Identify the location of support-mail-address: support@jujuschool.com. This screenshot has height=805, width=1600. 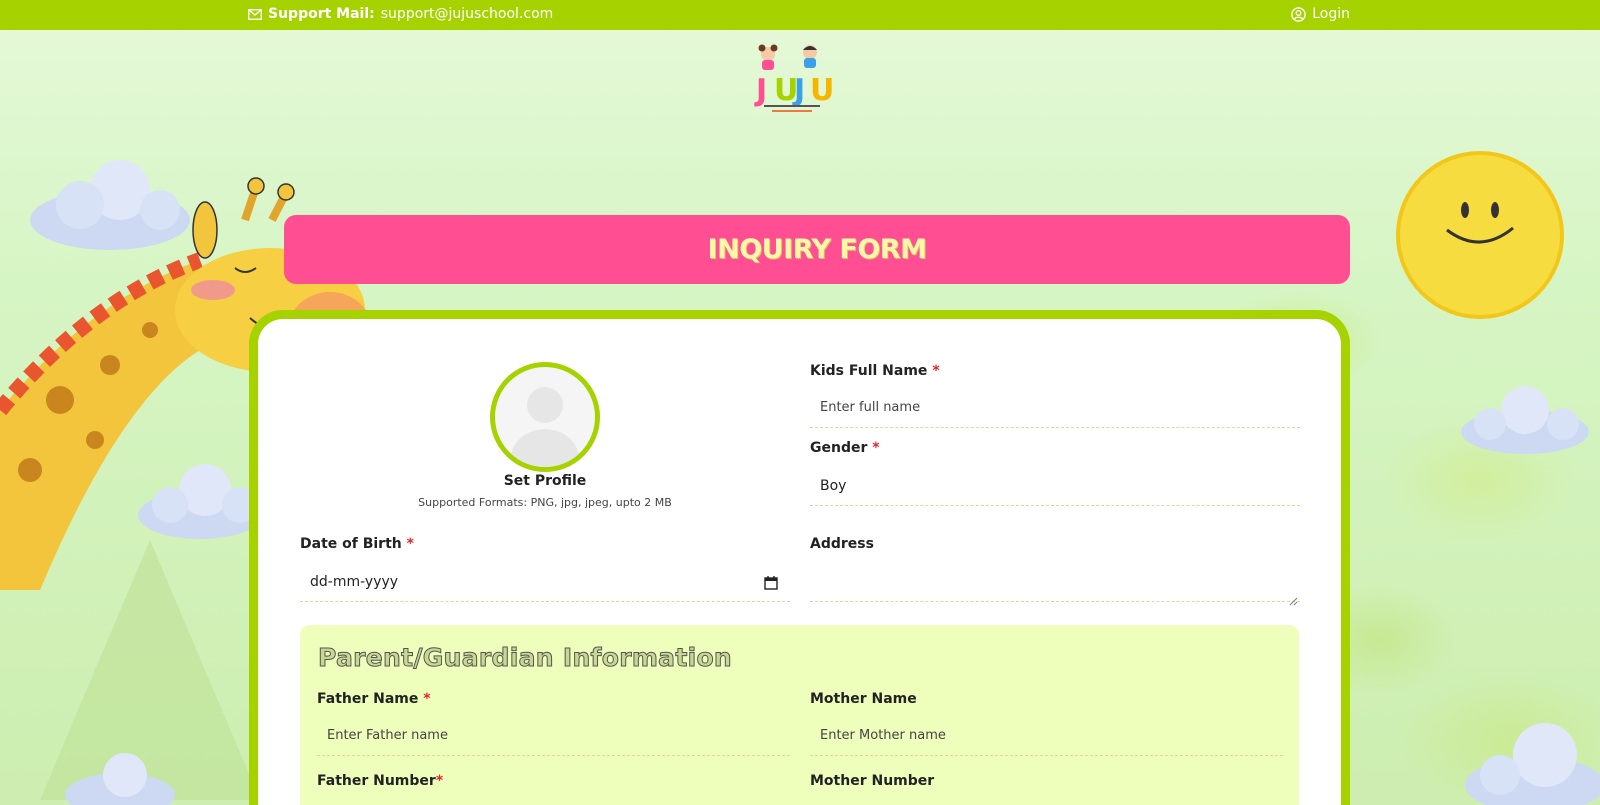
(467, 14).